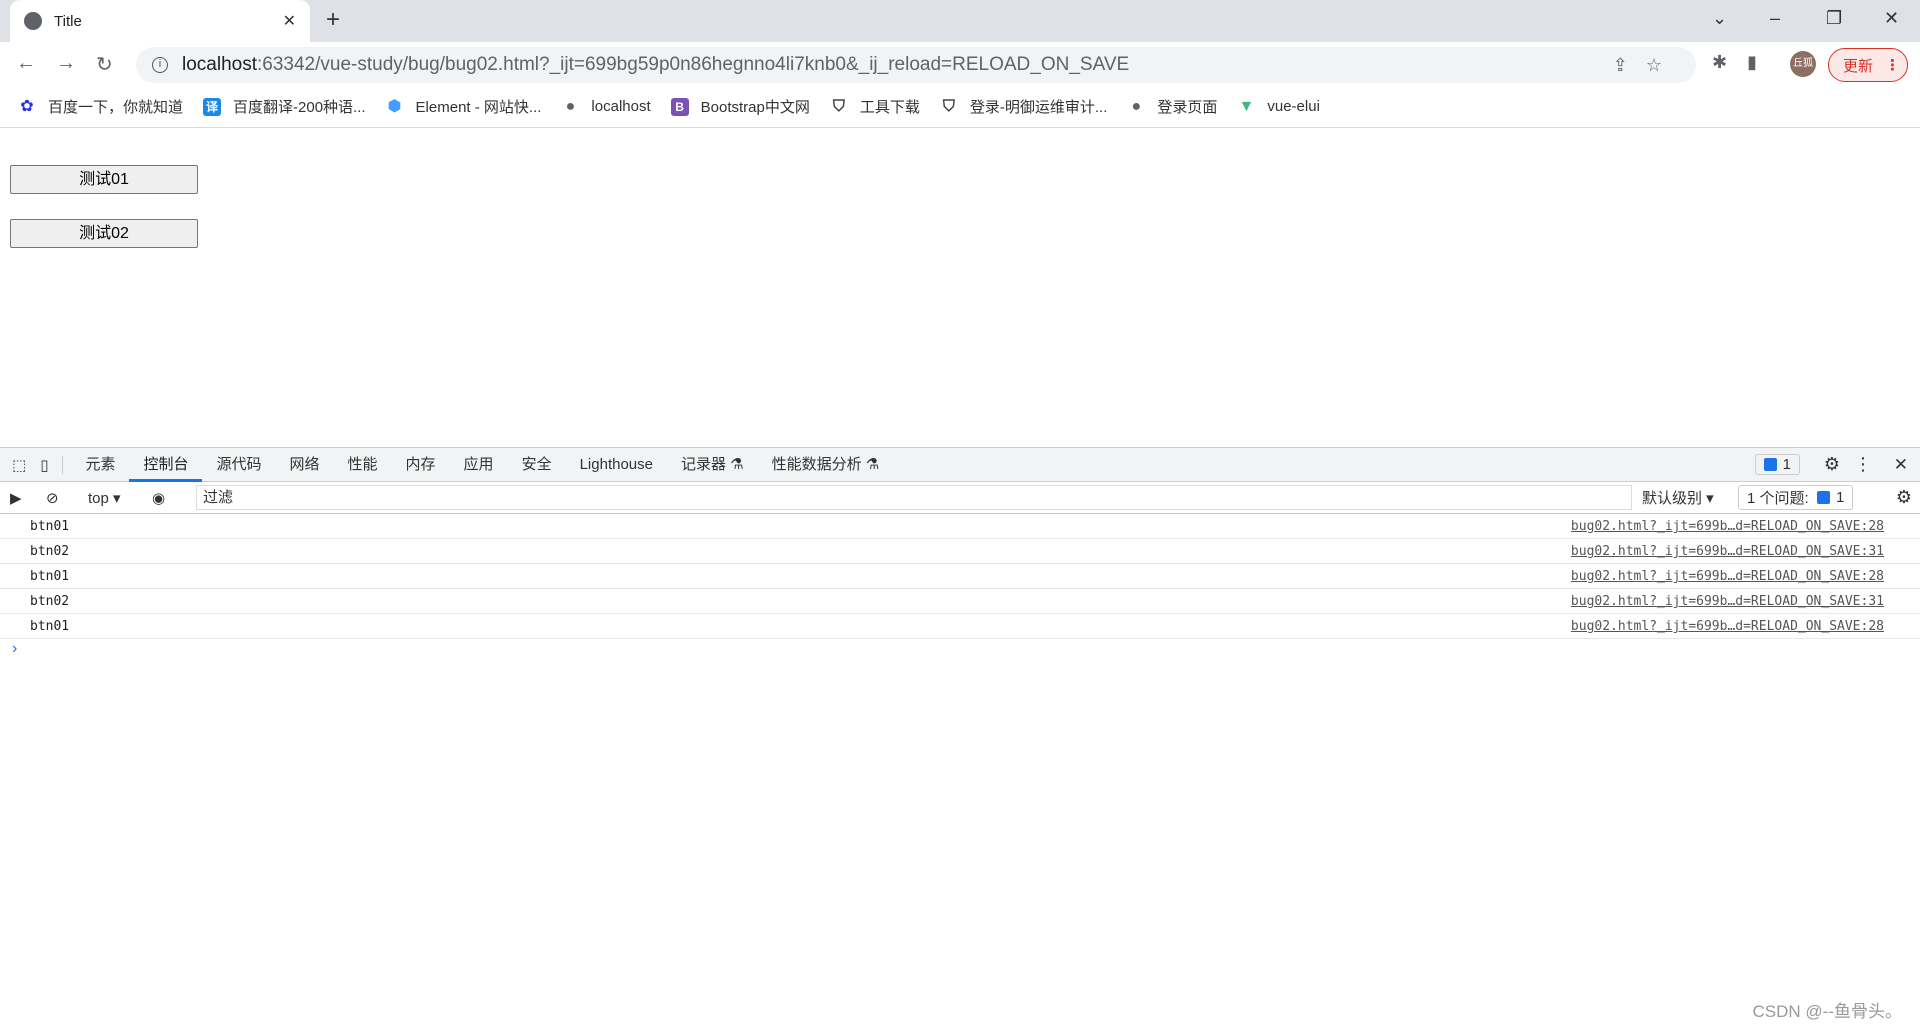 The height and width of the screenshot is (1030, 1920). What do you see at coordinates (1796, 497) in the screenshot?
I see `issues-button: 1 个问题: 1` at bounding box center [1796, 497].